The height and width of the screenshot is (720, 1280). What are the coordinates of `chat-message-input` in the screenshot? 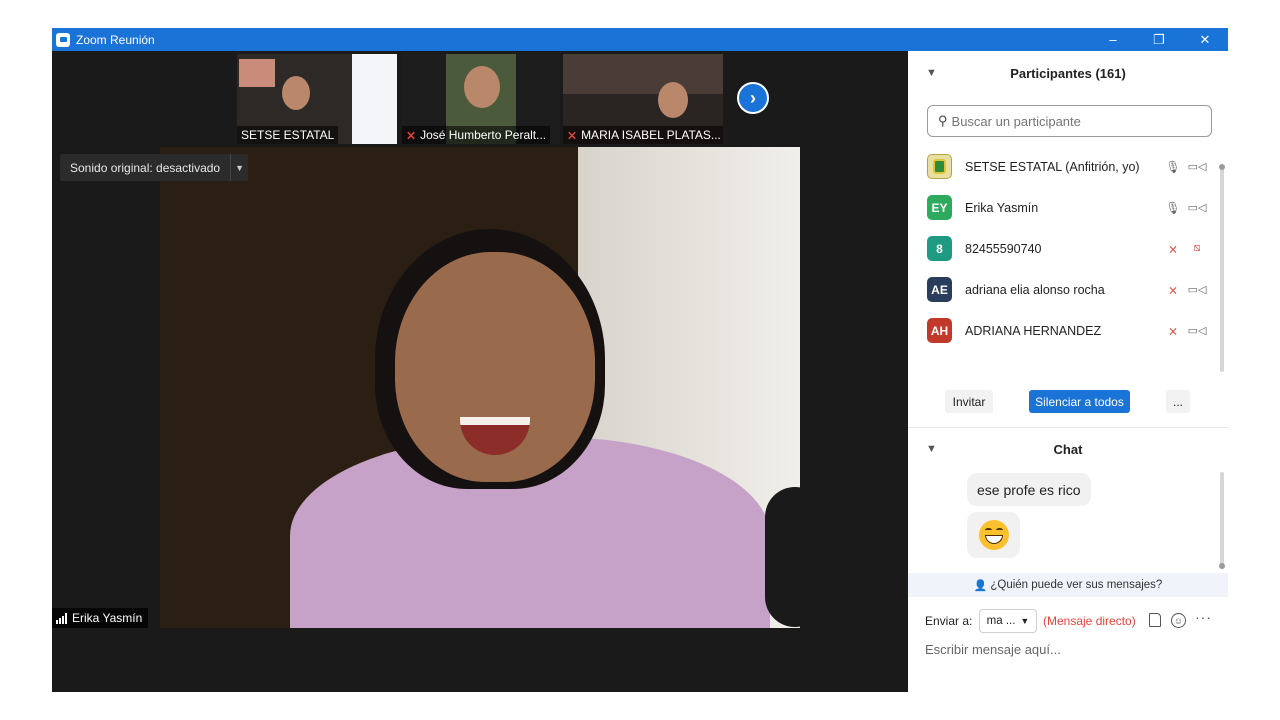 It's located at (1070, 649).